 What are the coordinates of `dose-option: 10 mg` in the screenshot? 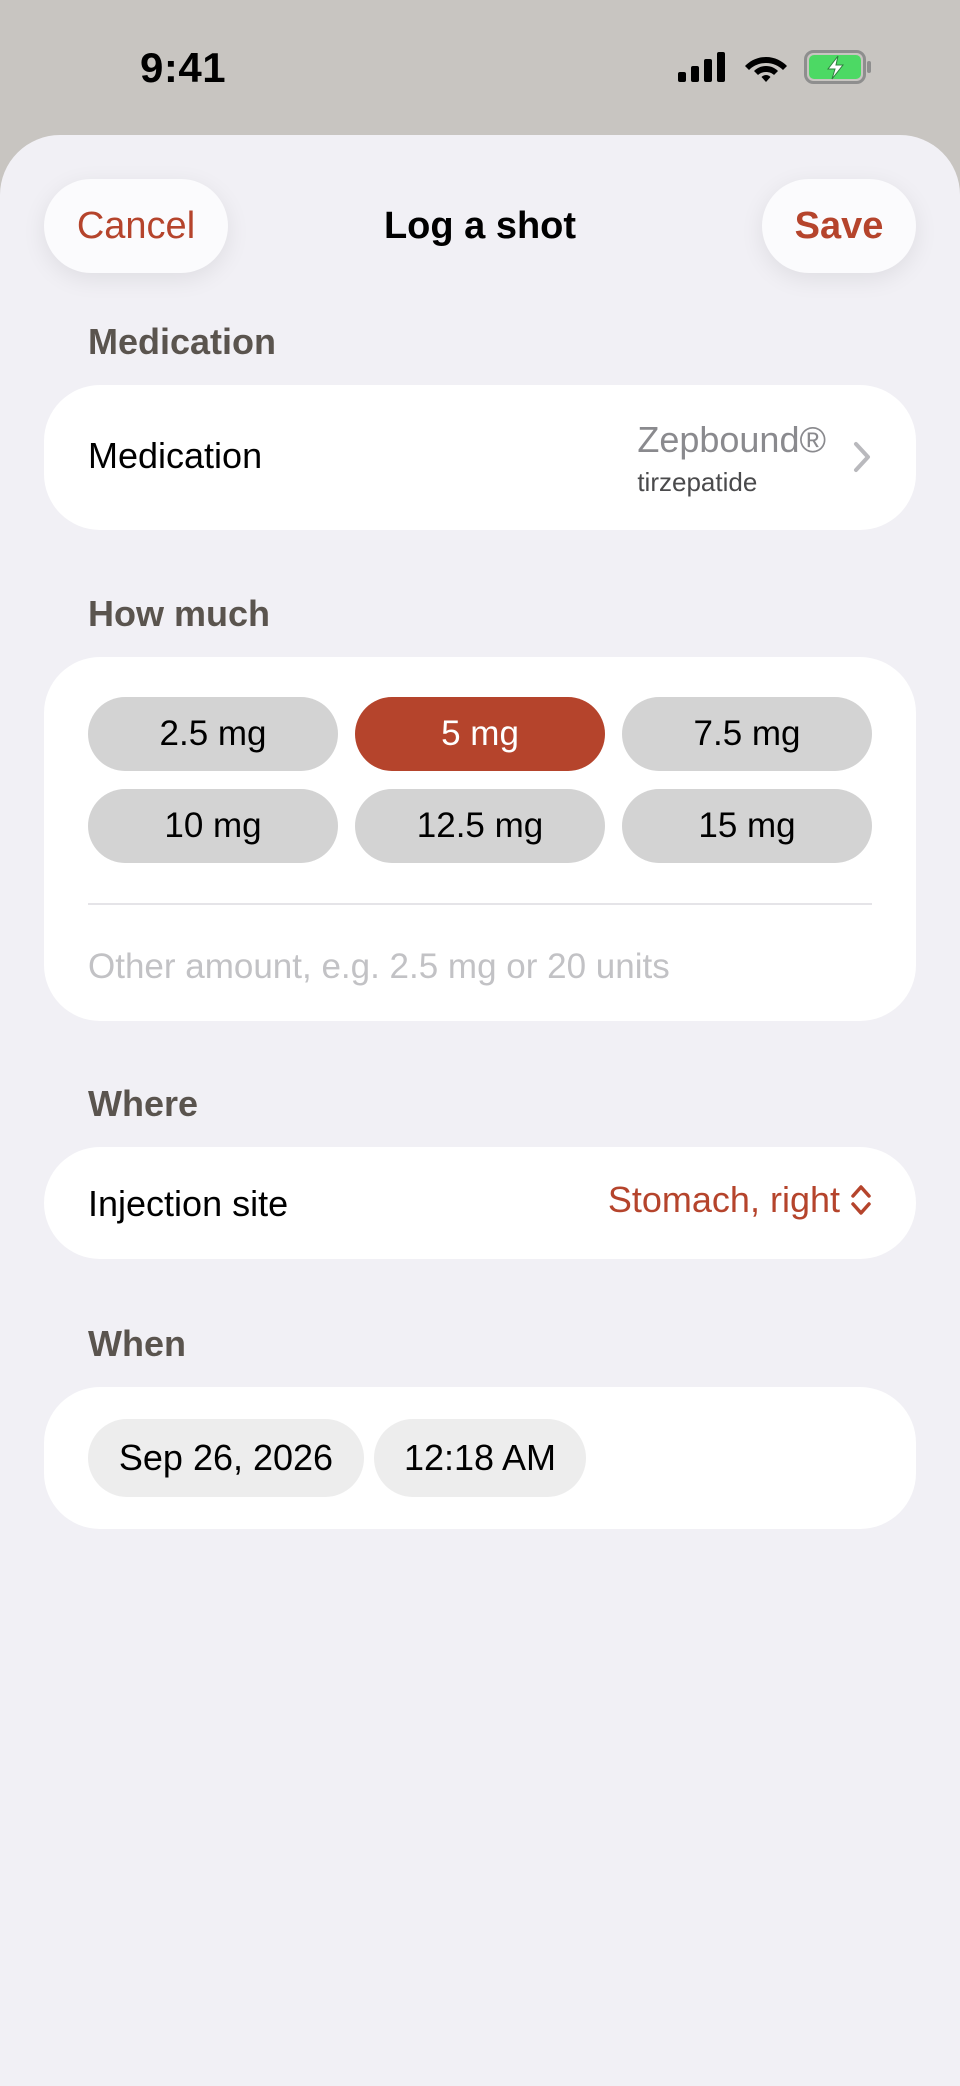 It's located at (213, 826).